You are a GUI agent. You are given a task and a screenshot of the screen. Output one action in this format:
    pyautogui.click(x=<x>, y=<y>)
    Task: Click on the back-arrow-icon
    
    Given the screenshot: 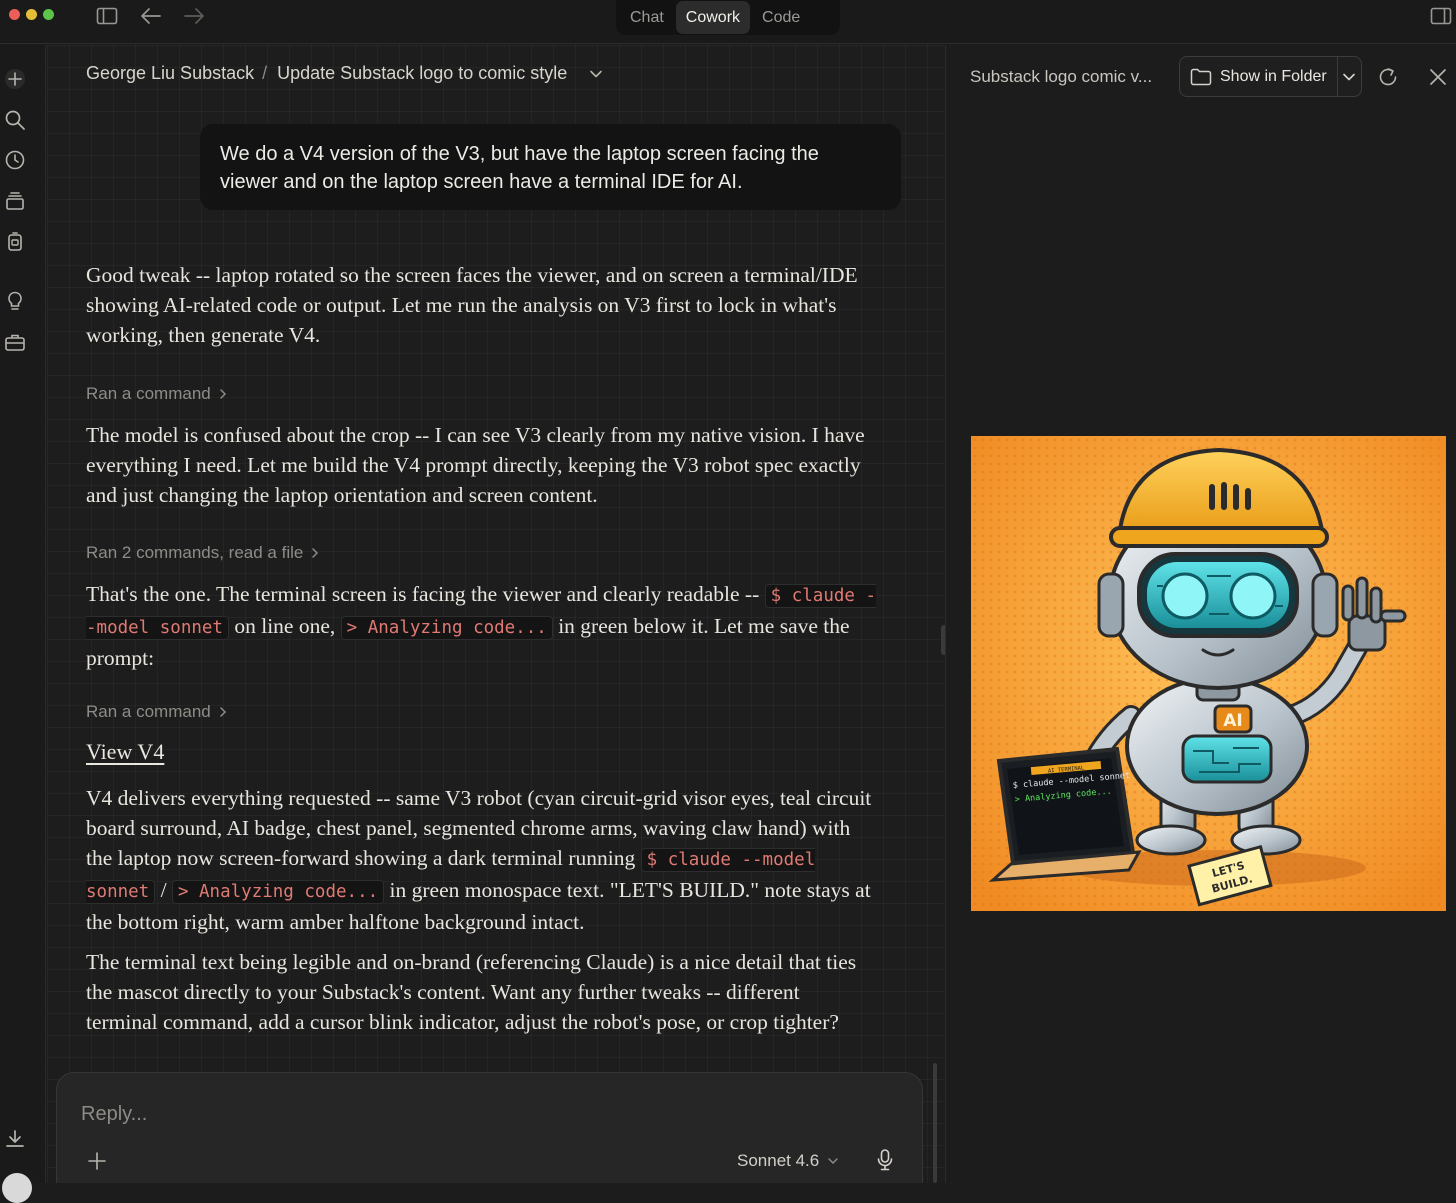 What is the action you would take?
    pyautogui.click(x=151, y=16)
    